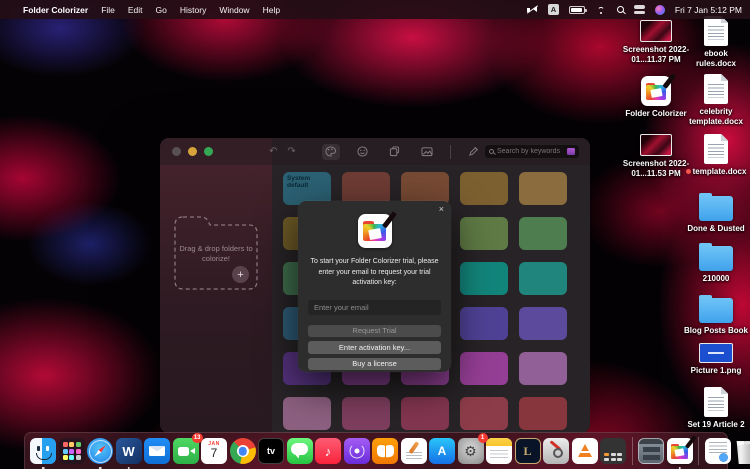 This screenshot has width=750, height=469. Describe the element at coordinates (242, 451) in the screenshot. I see `dock-item-chrome-icon` at that location.